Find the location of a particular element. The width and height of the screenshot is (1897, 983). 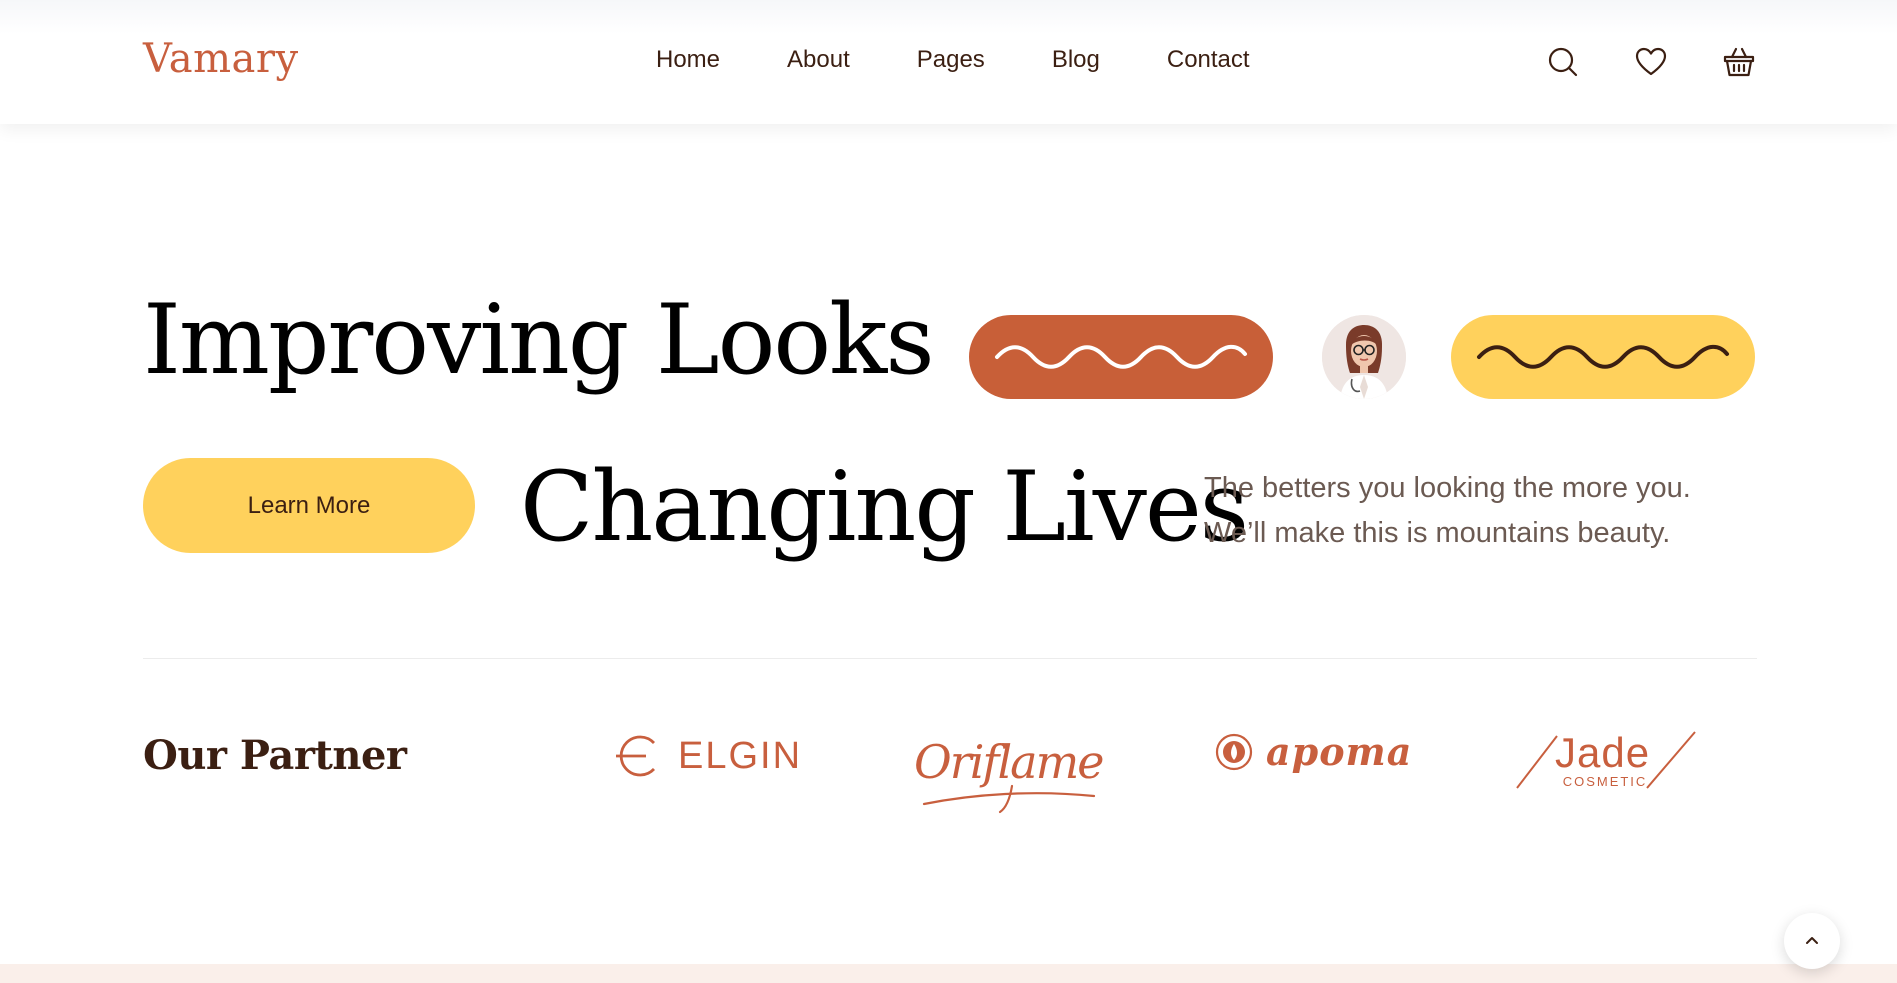

partner-logo-apoma: apoma is located at coordinates (1313, 752).